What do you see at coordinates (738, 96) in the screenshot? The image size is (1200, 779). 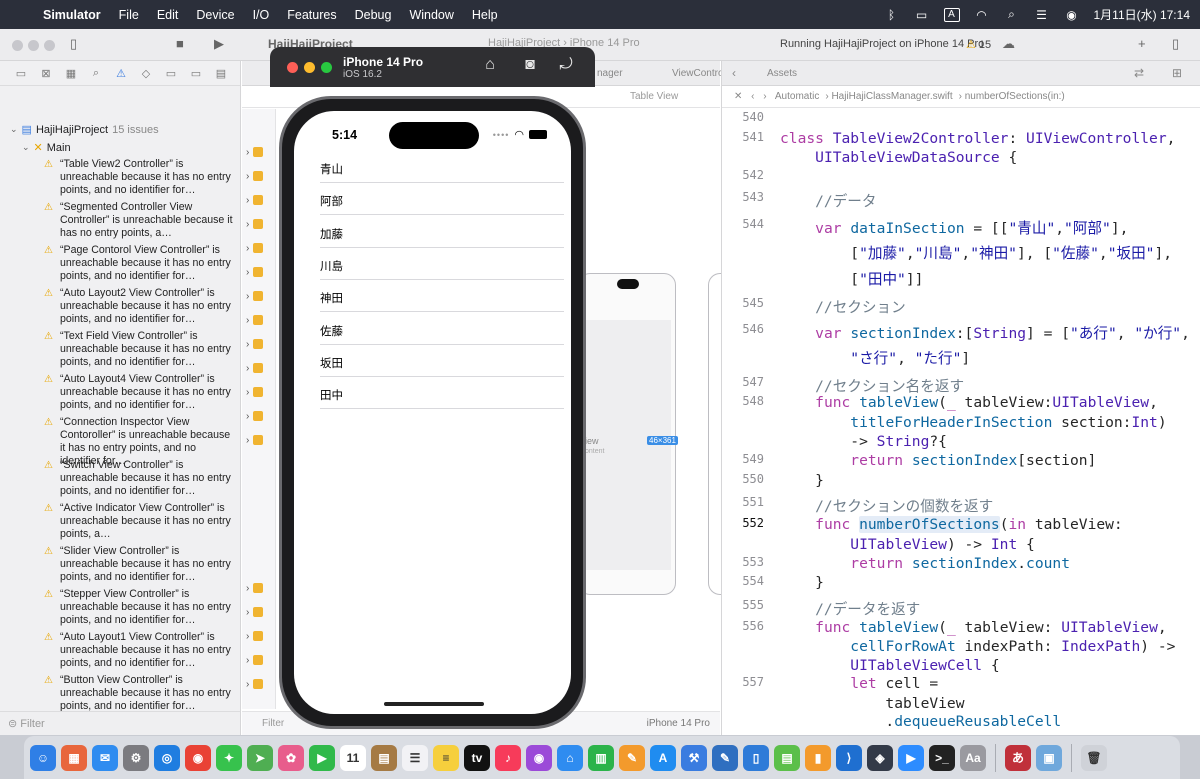 I see `close-icon: ✕` at bounding box center [738, 96].